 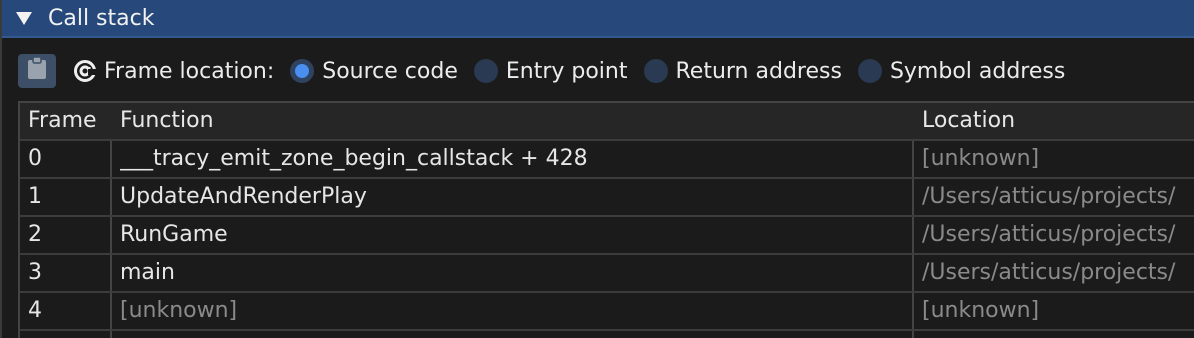 What do you see at coordinates (515, 273) in the screenshot?
I see `function-name: main` at bounding box center [515, 273].